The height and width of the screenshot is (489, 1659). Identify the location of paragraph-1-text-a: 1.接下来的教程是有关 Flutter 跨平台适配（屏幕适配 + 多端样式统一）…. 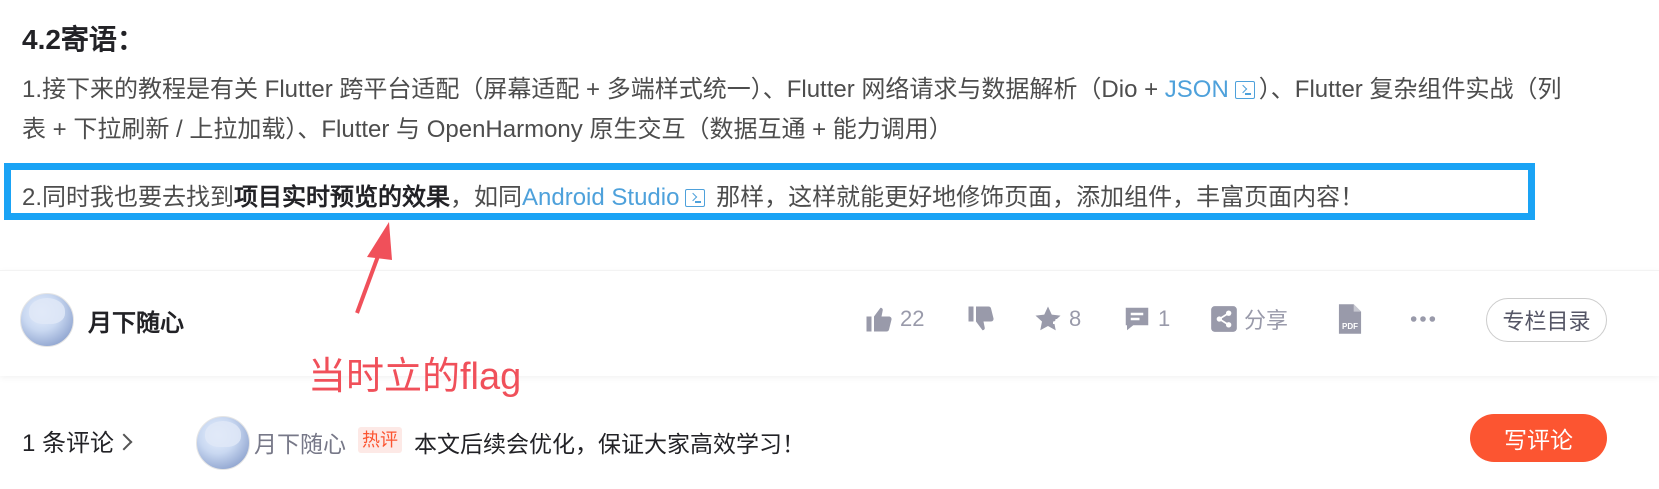
(593, 89).